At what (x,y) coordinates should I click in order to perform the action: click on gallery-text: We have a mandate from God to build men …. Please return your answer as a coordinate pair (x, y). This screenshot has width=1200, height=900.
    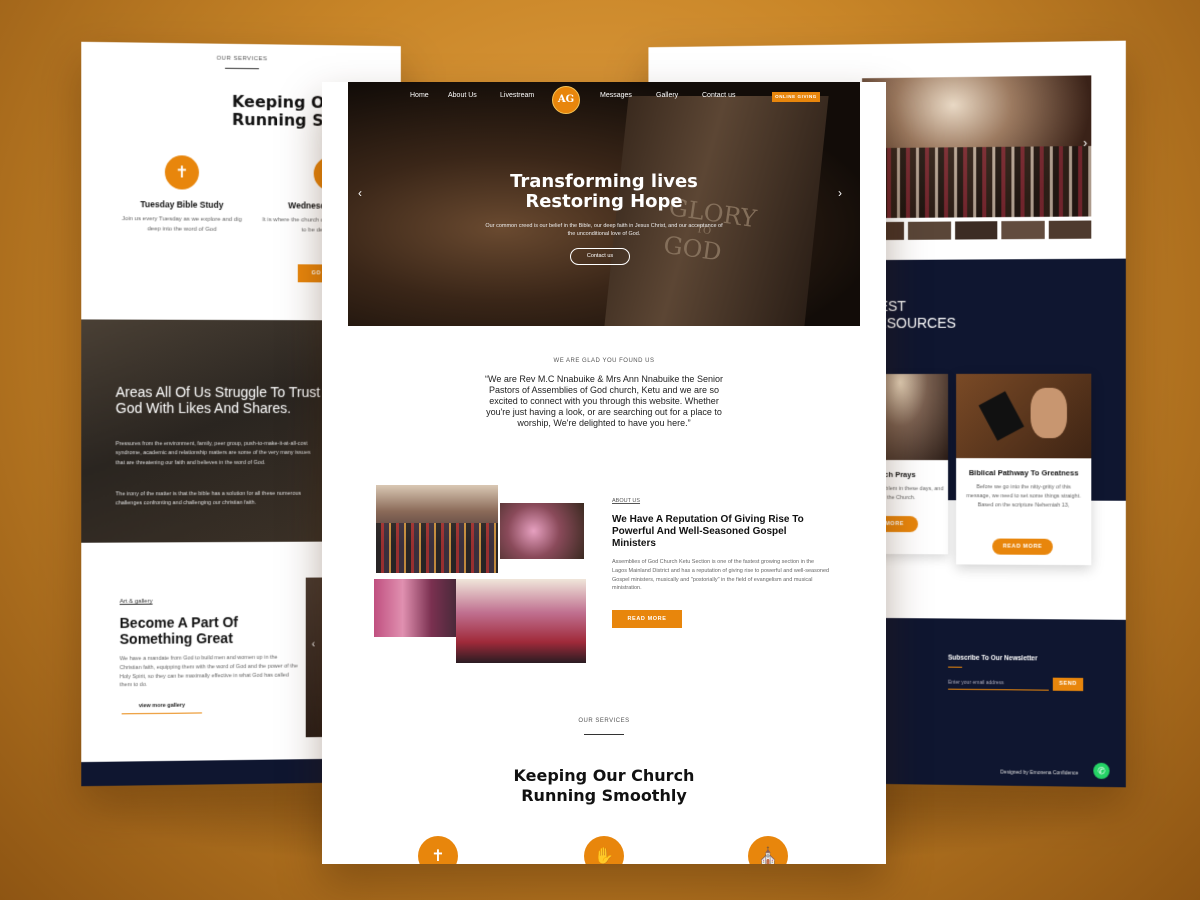
    Looking at the image, I should click on (210, 671).